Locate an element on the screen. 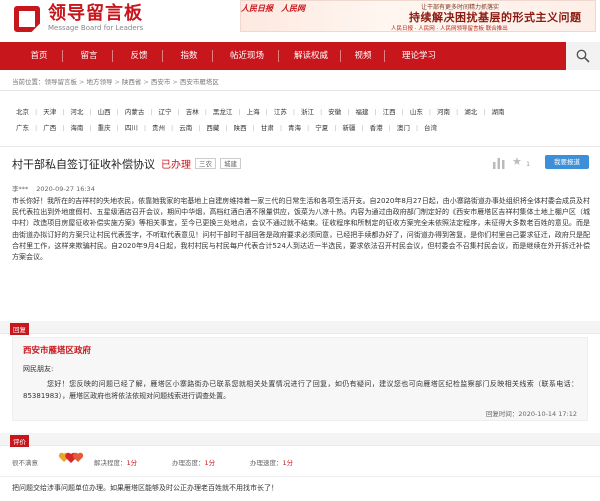 Image resolution: width=600 pixels, height=501 pixels. reply-section-header: 回复 is located at coordinates (300, 328).